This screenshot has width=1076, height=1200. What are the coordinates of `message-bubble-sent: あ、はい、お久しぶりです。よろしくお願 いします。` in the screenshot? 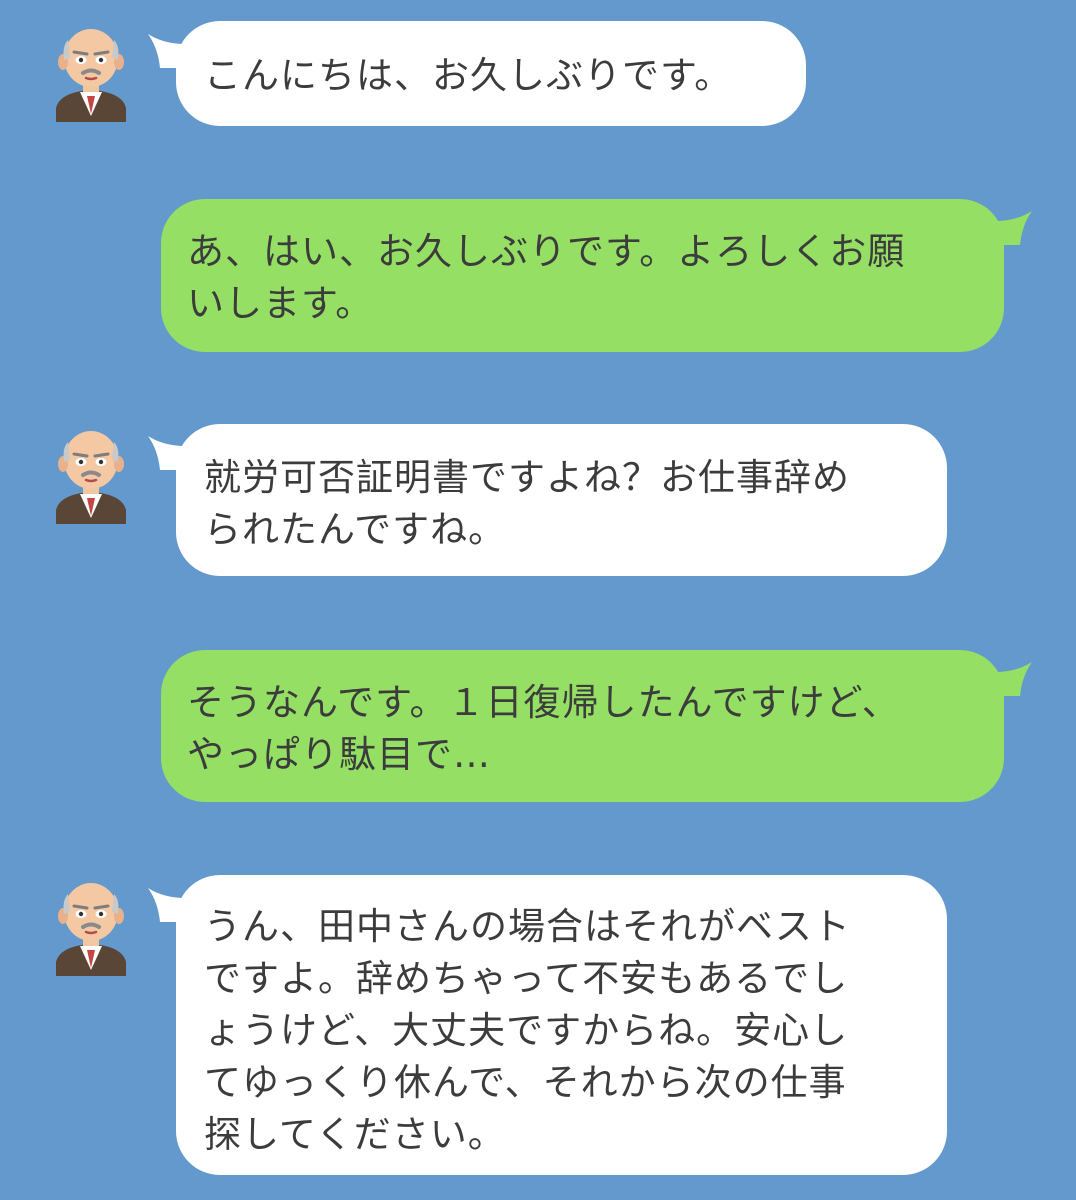 It's located at (582, 275).